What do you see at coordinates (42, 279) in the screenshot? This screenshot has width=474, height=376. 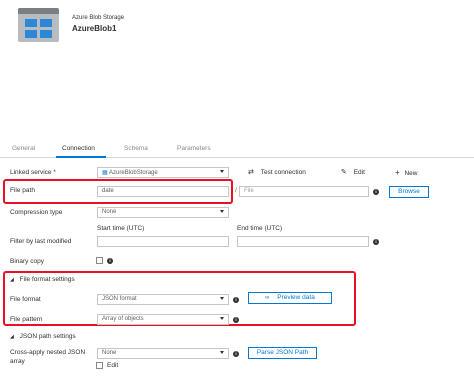 I see `file-format-settings-header: ◢ File format settings` at bounding box center [42, 279].